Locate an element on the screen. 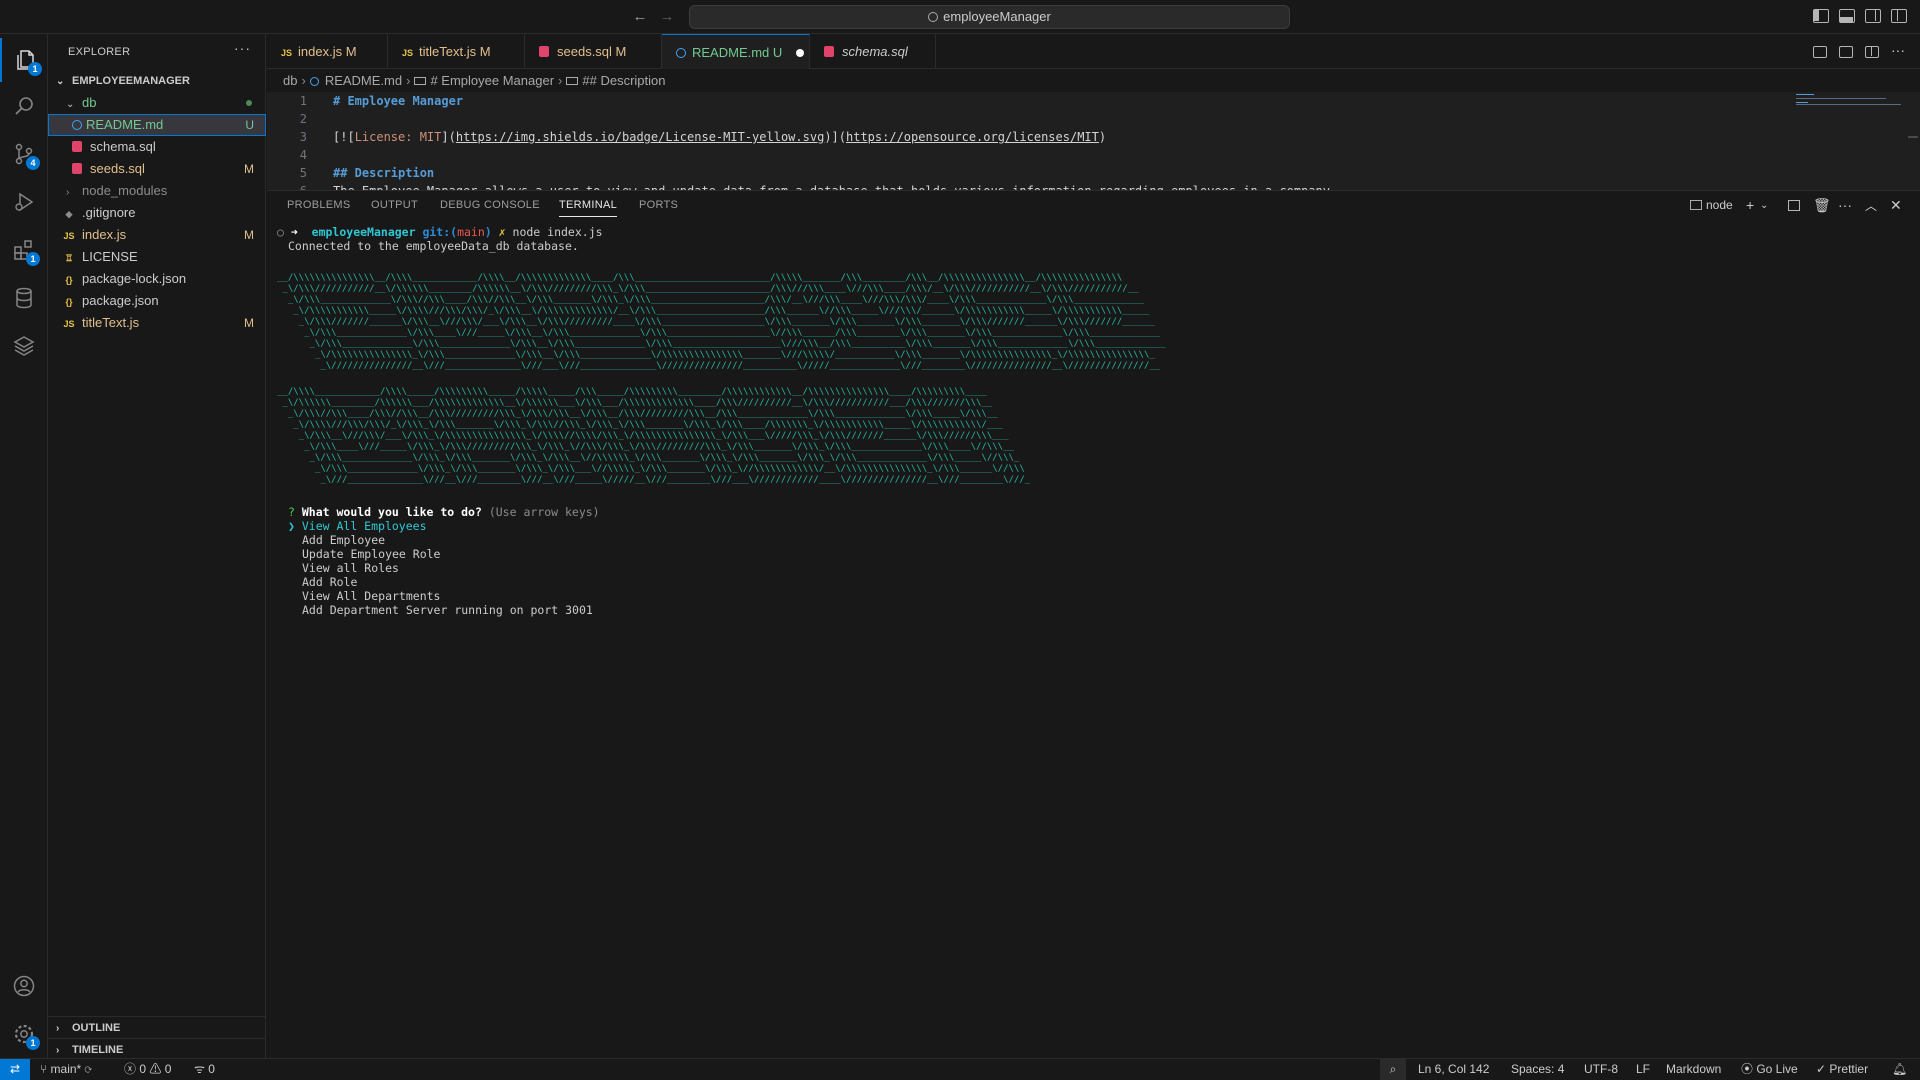 The width and height of the screenshot is (1920, 1080). md-punct: ) is located at coordinates (1102, 137).